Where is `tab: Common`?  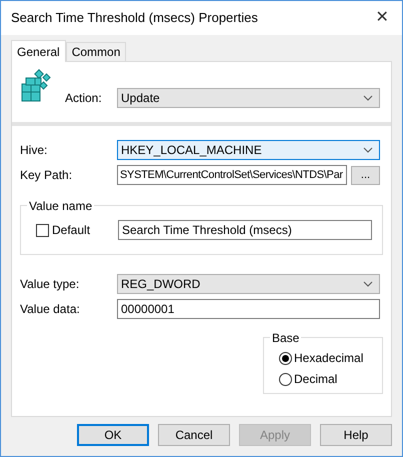
tab: Common is located at coordinates (96, 51).